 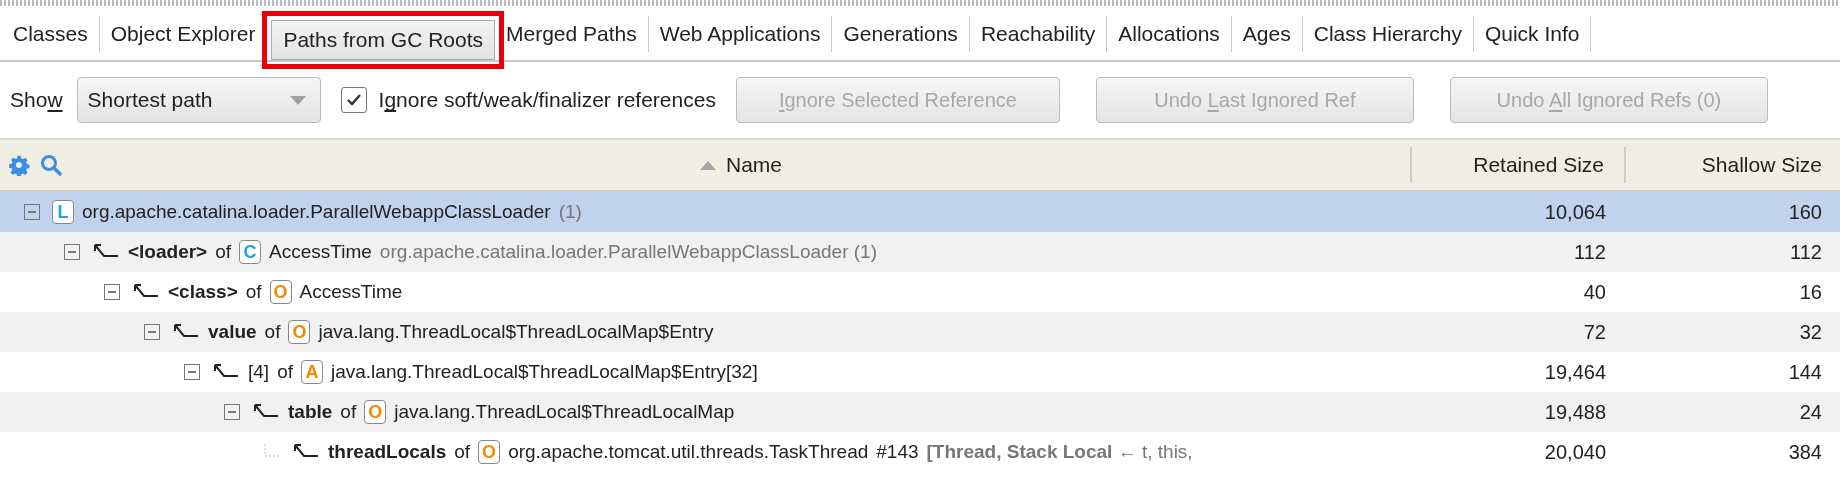 I want to click on retained-size: 19,464, so click(x=1575, y=371).